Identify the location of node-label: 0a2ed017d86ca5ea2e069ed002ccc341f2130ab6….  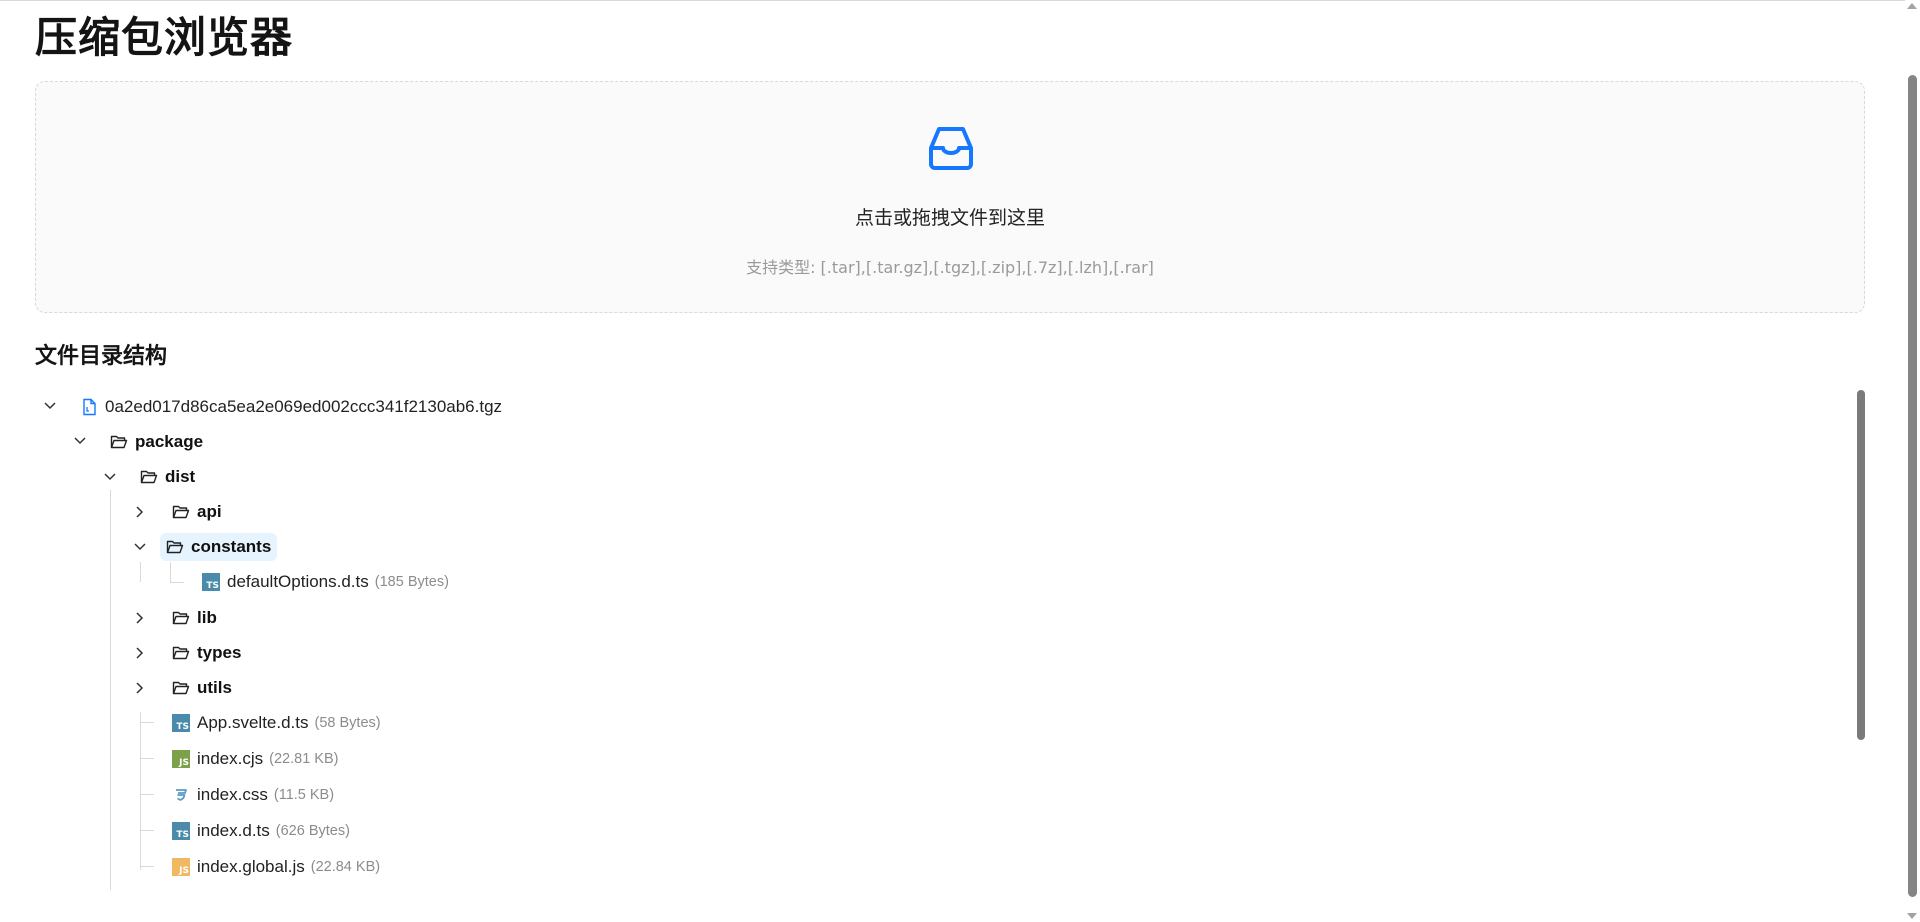
(304, 406).